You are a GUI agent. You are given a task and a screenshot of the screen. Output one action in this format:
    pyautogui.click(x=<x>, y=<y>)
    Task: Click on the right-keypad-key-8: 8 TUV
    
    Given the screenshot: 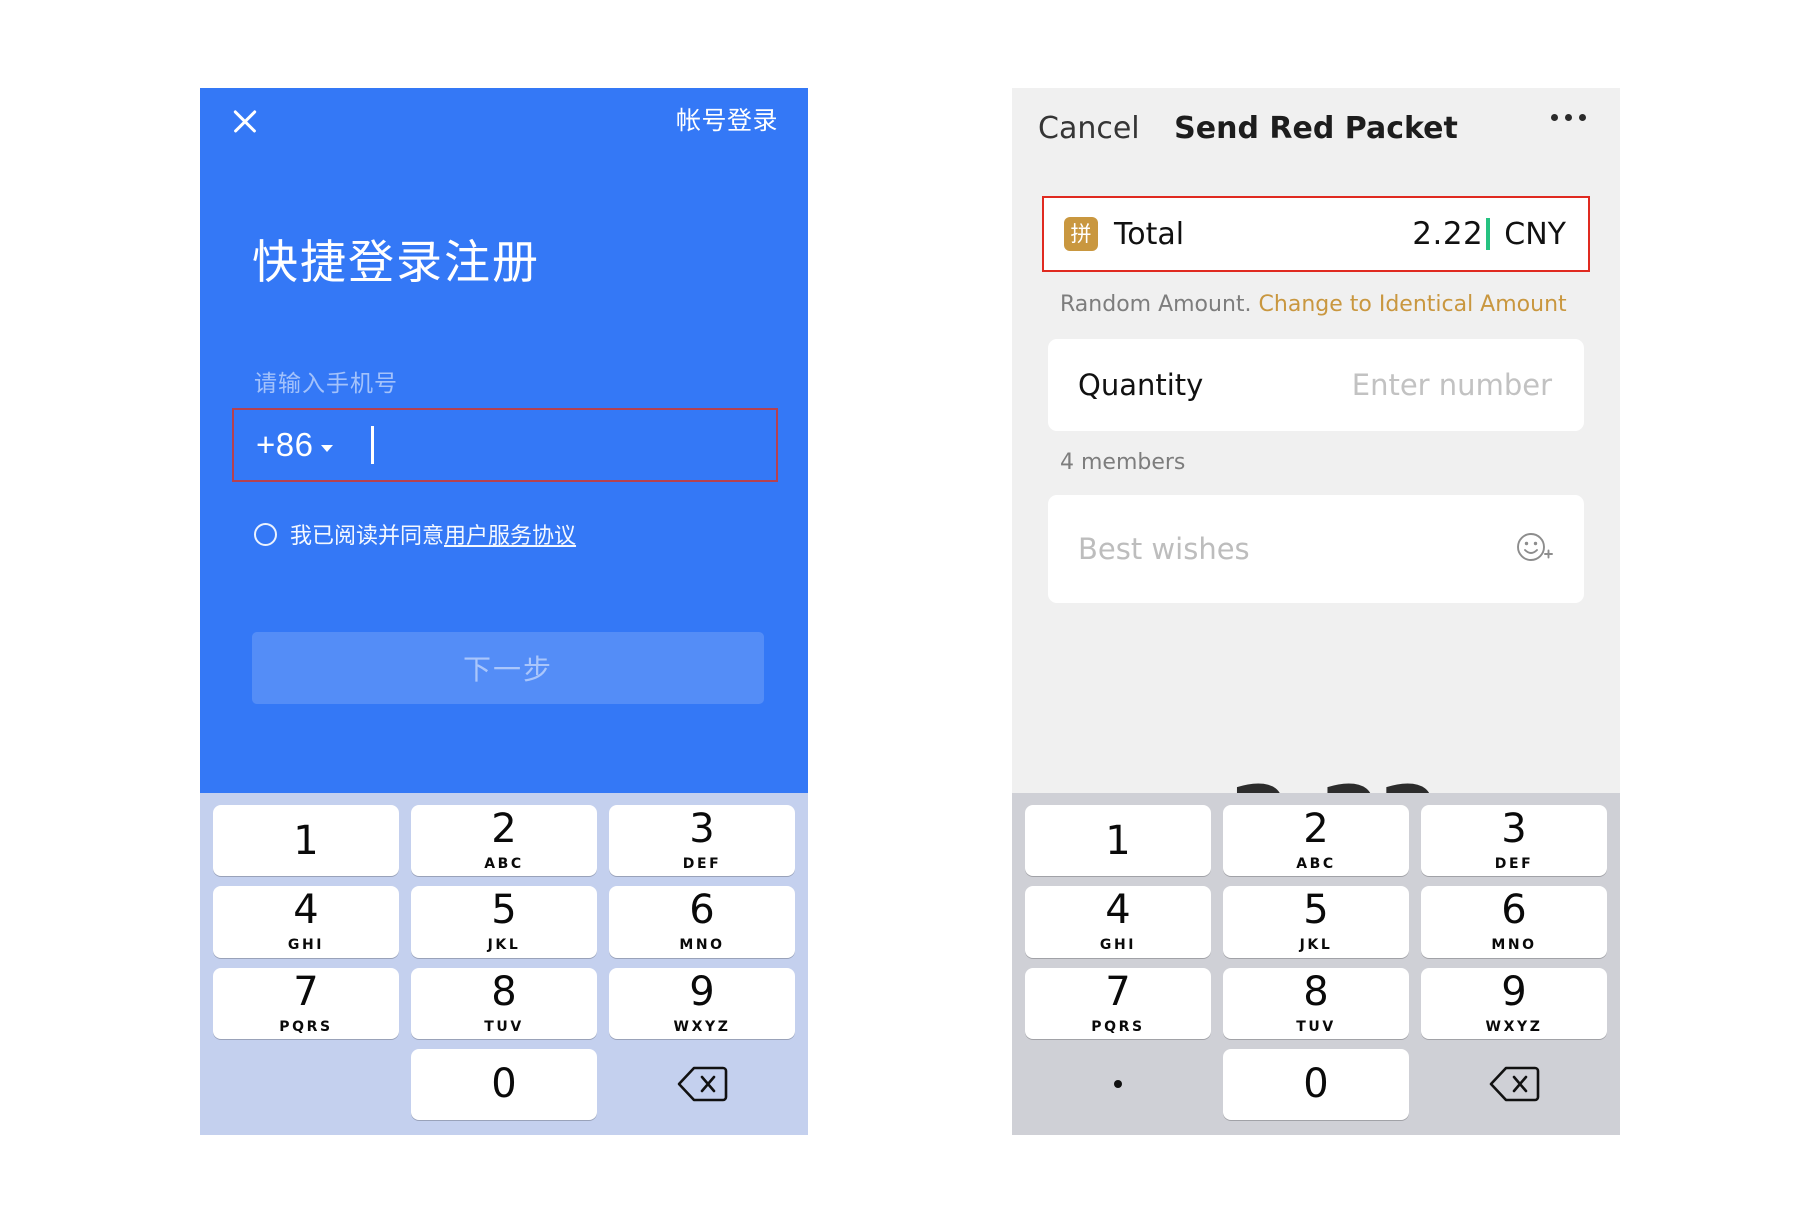 What is the action you would take?
    pyautogui.click(x=1316, y=1003)
    